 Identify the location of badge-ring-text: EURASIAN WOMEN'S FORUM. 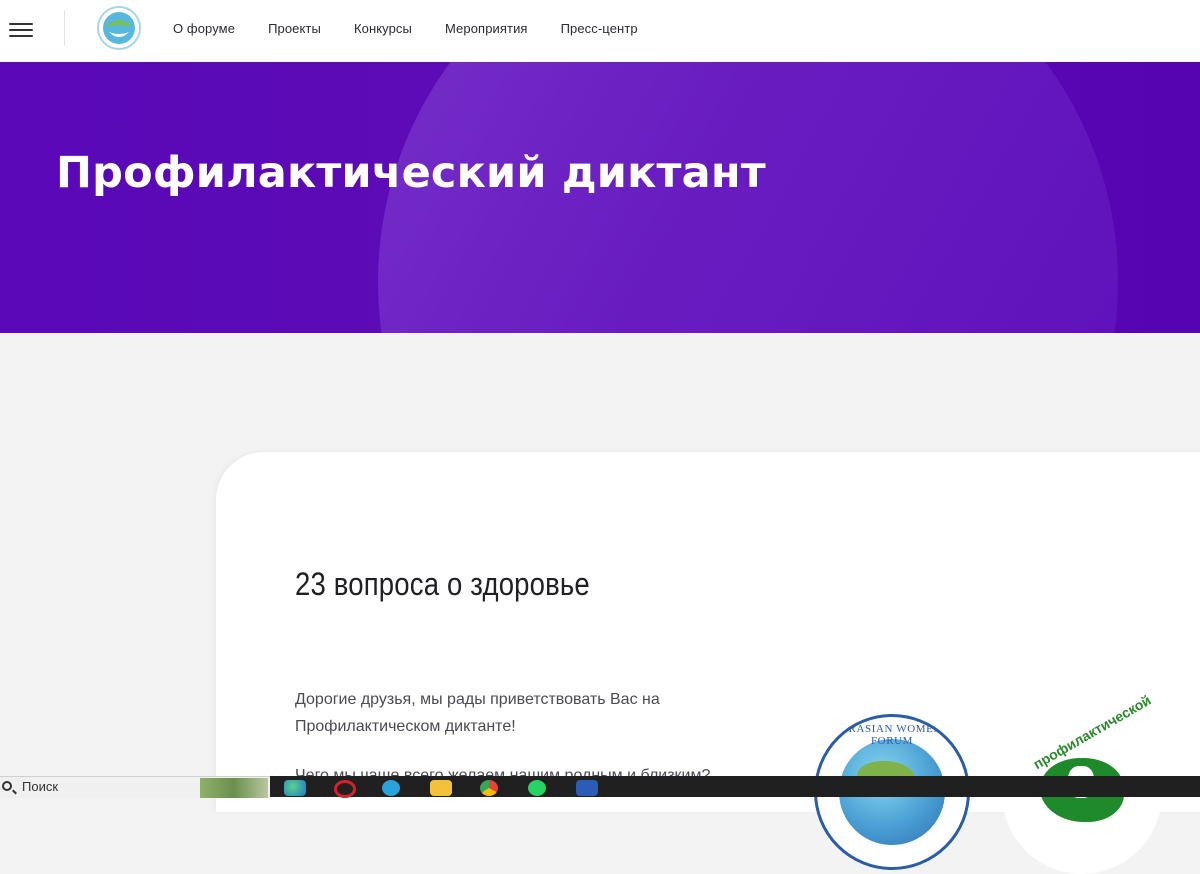
(892, 735).